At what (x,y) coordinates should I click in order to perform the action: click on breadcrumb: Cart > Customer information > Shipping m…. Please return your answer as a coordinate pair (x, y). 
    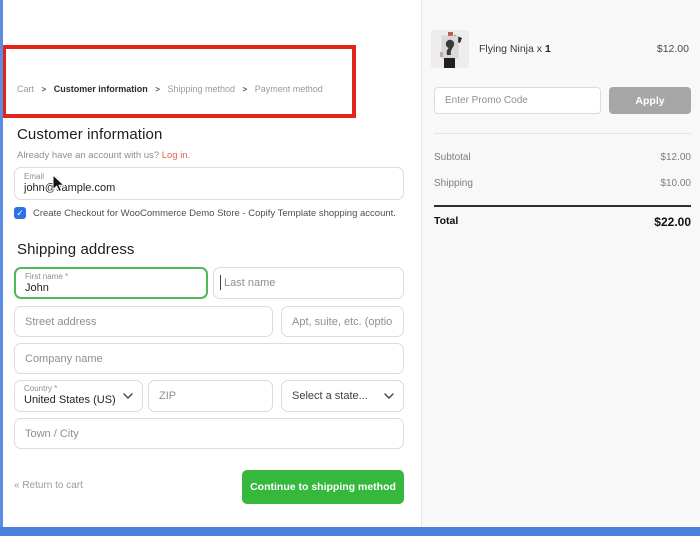
    Looking at the image, I should click on (170, 89).